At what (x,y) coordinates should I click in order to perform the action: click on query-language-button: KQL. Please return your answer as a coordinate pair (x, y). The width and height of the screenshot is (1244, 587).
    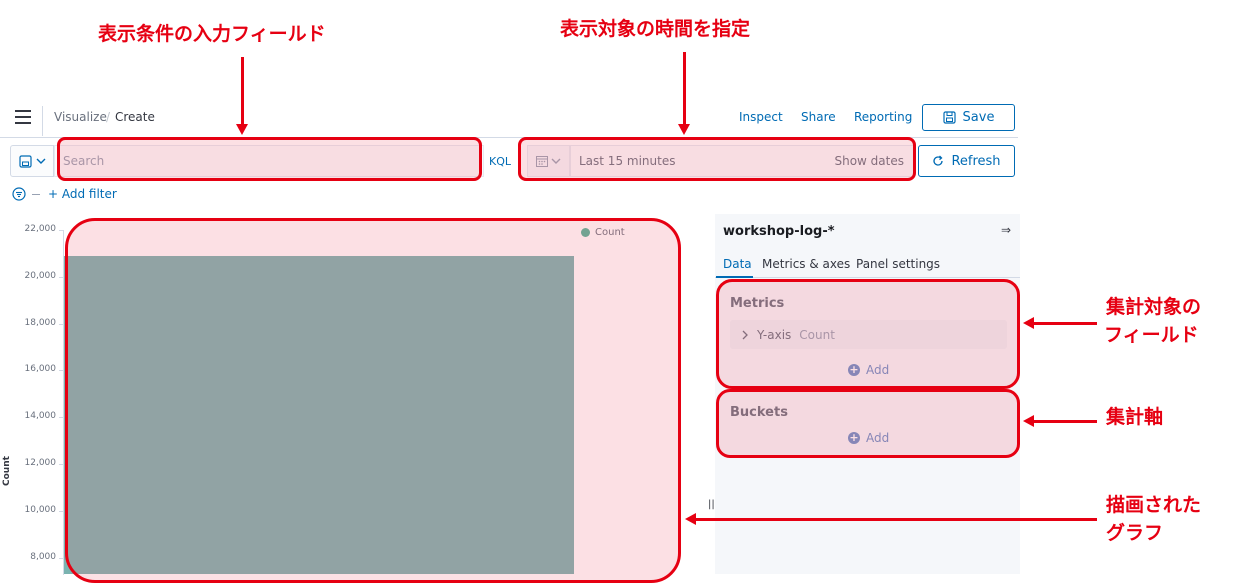
    Looking at the image, I should click on (500, 161).